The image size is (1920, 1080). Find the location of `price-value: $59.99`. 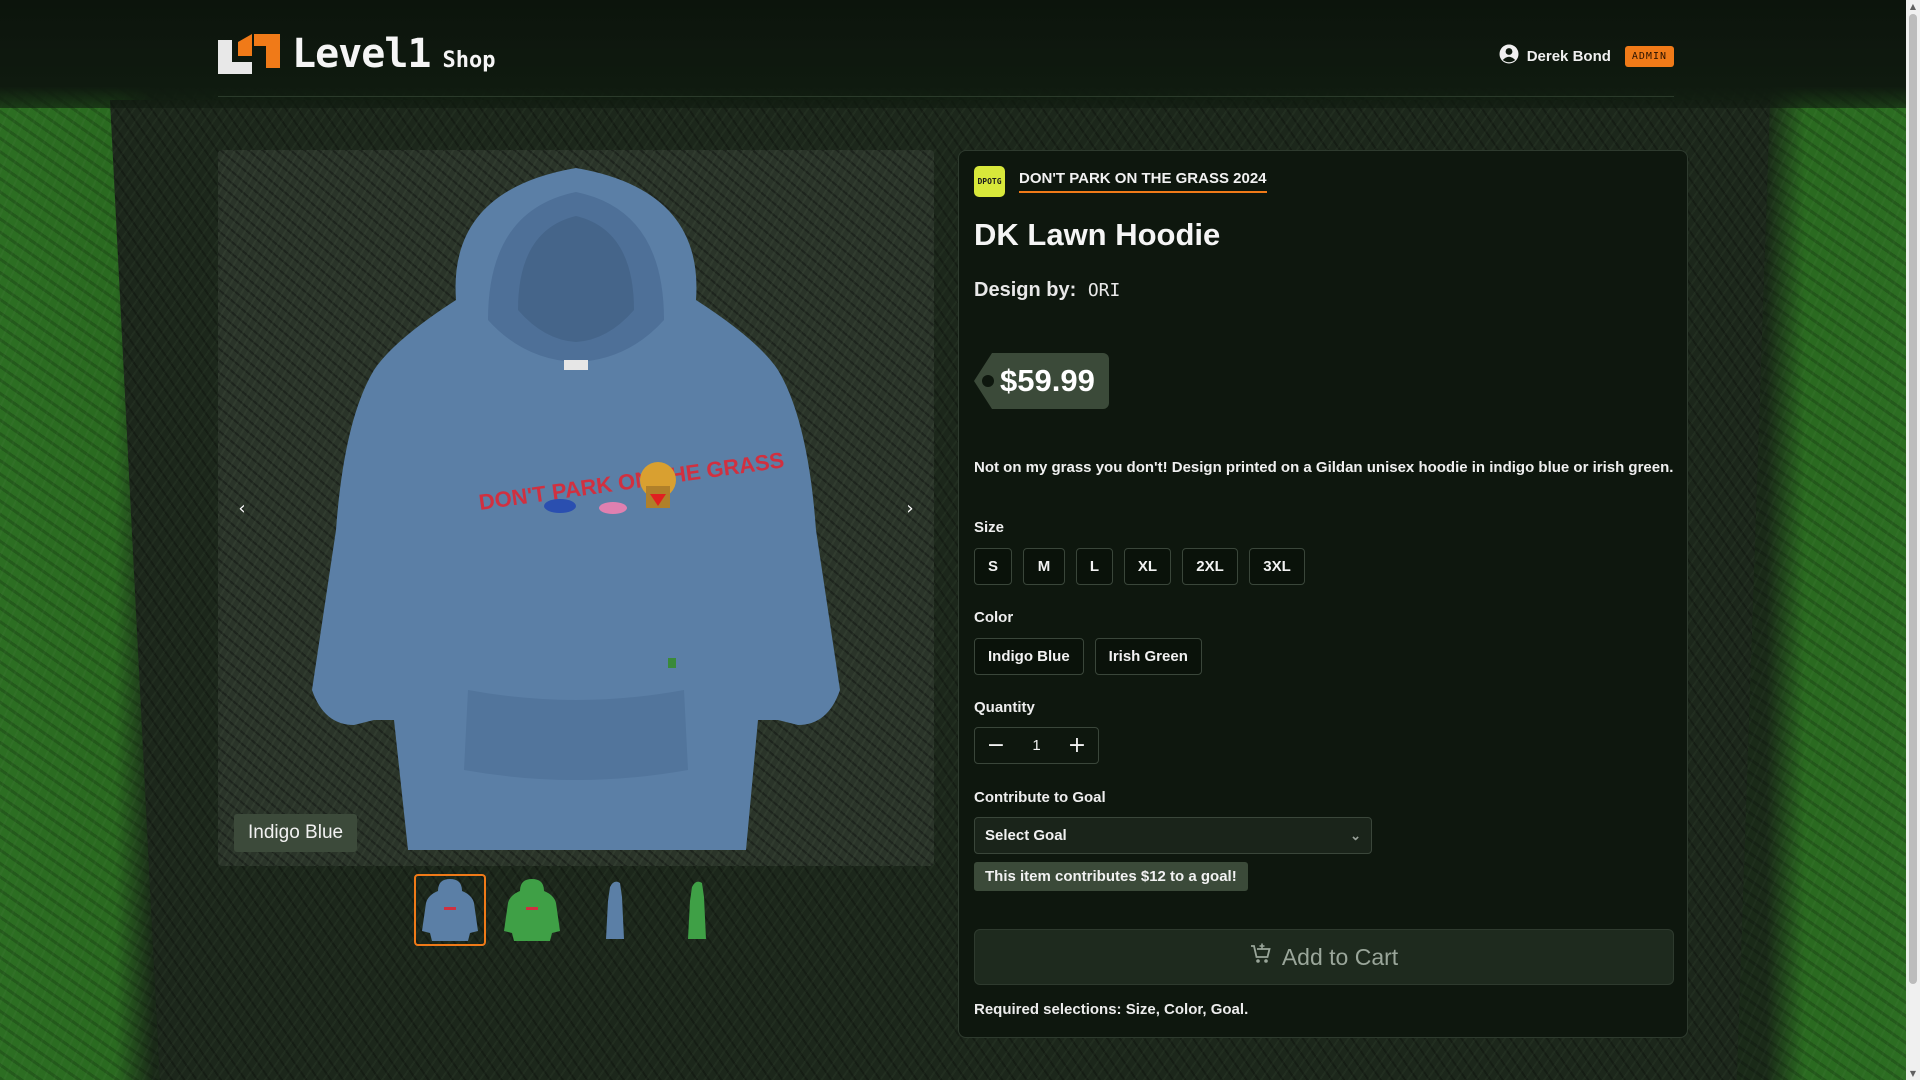

price-value: $59.99 is located at coordinates (1047, 380).